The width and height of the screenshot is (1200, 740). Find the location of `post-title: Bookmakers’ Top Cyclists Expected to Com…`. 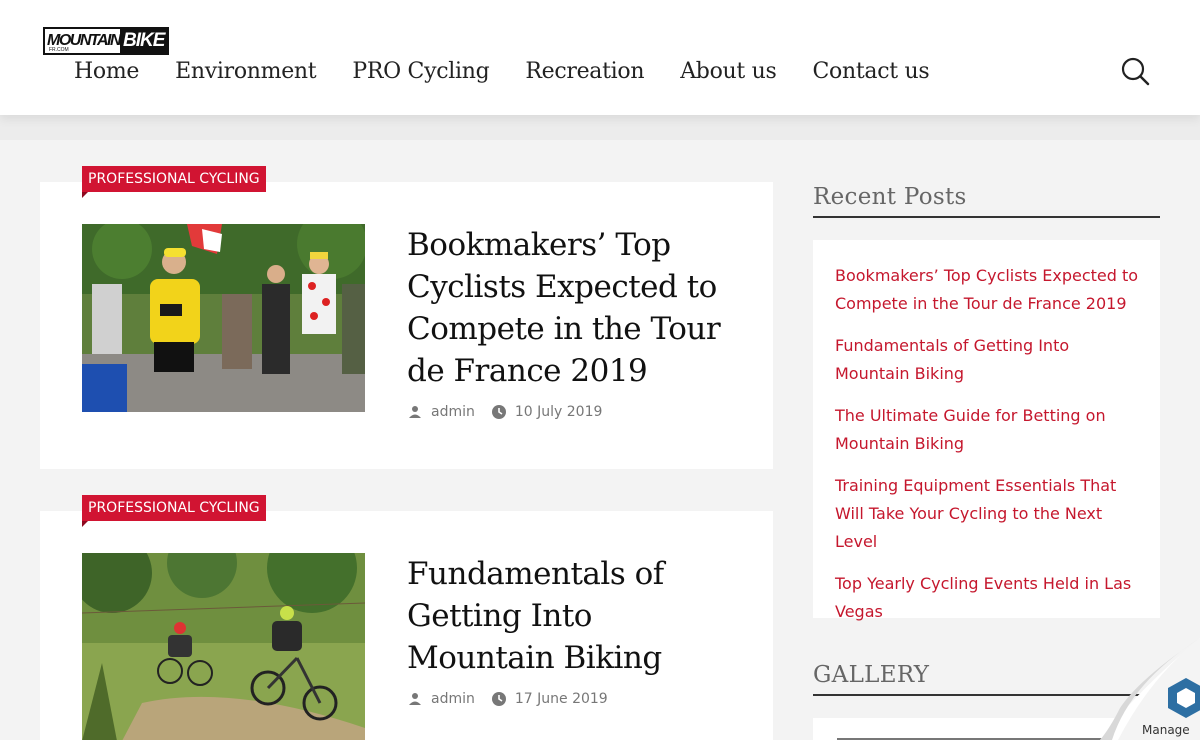

post-title: Bookmakers’ Top Cyclists Expected to Com… is located at coordinates (572, 308).